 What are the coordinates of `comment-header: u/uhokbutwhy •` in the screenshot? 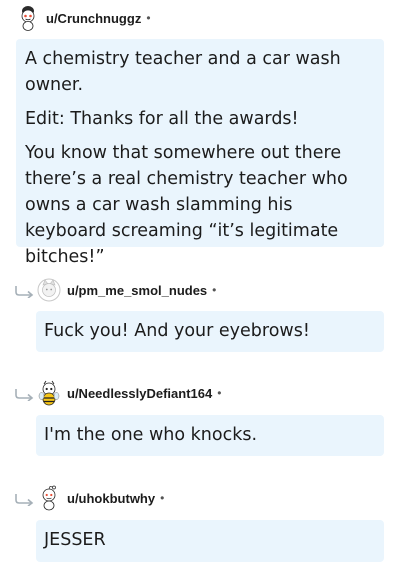 It's located at (100, 498).